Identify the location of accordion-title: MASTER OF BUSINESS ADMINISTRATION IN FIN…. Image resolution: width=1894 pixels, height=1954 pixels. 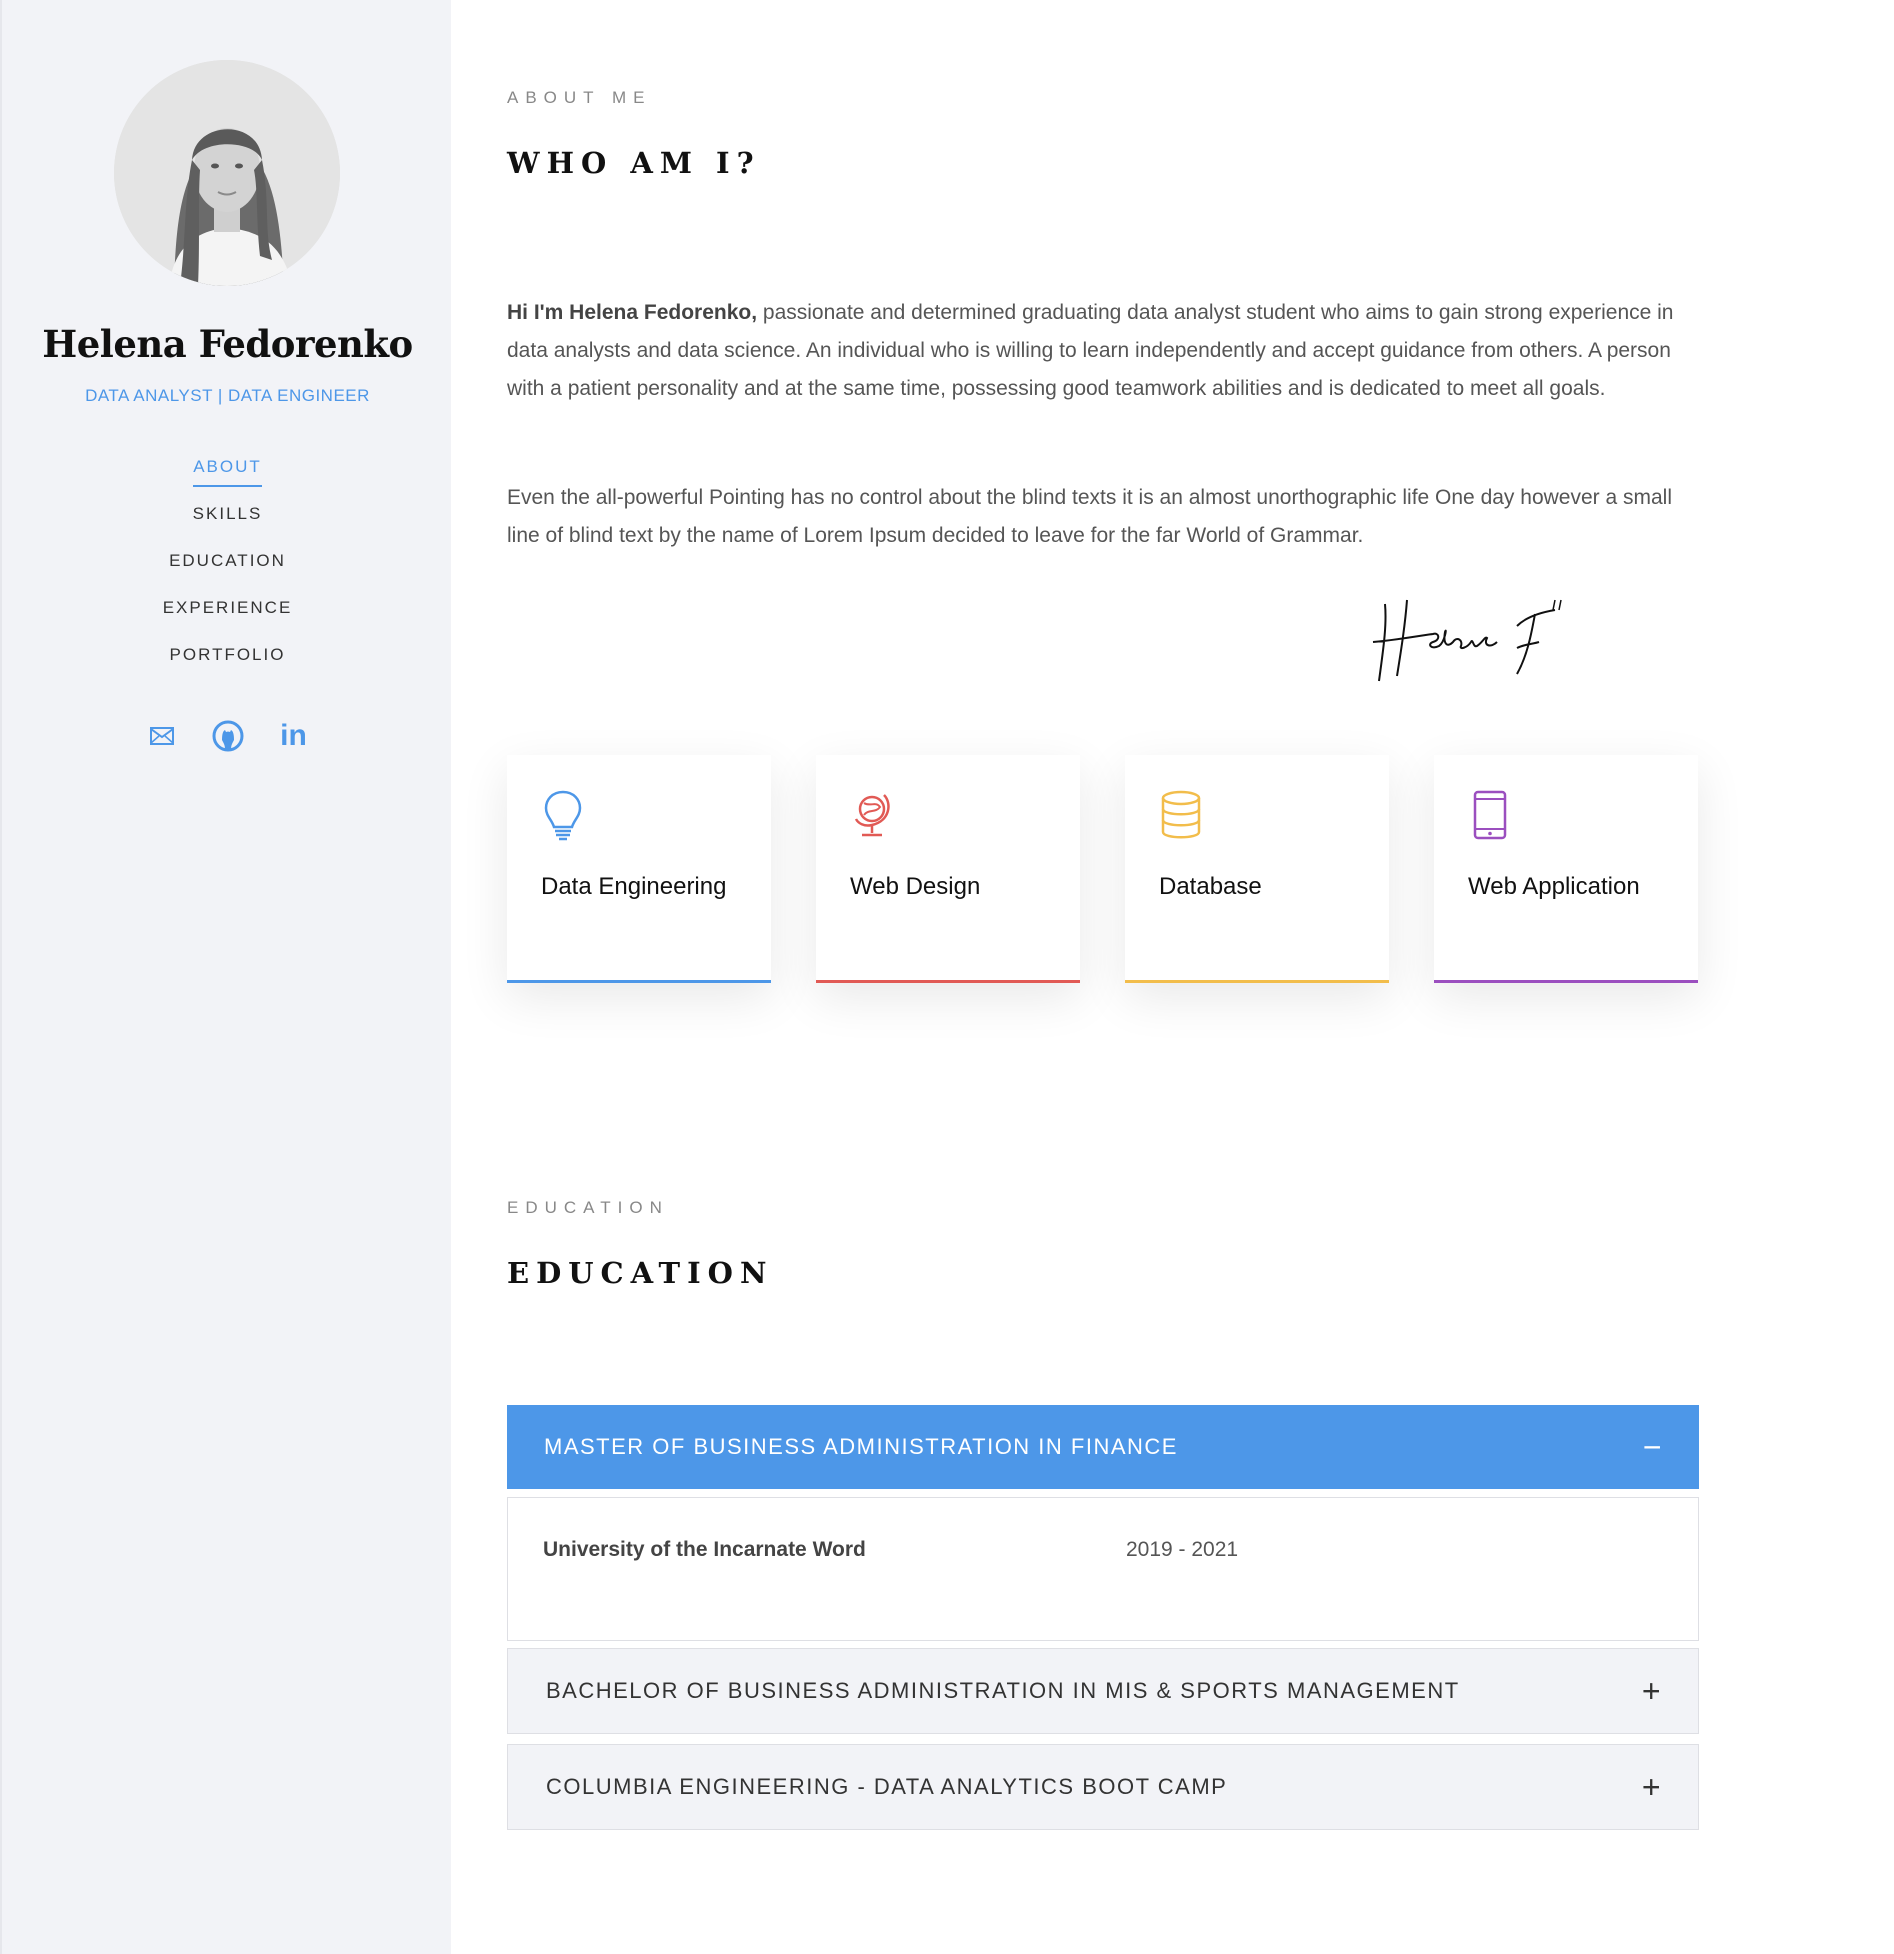
(861, 1446).